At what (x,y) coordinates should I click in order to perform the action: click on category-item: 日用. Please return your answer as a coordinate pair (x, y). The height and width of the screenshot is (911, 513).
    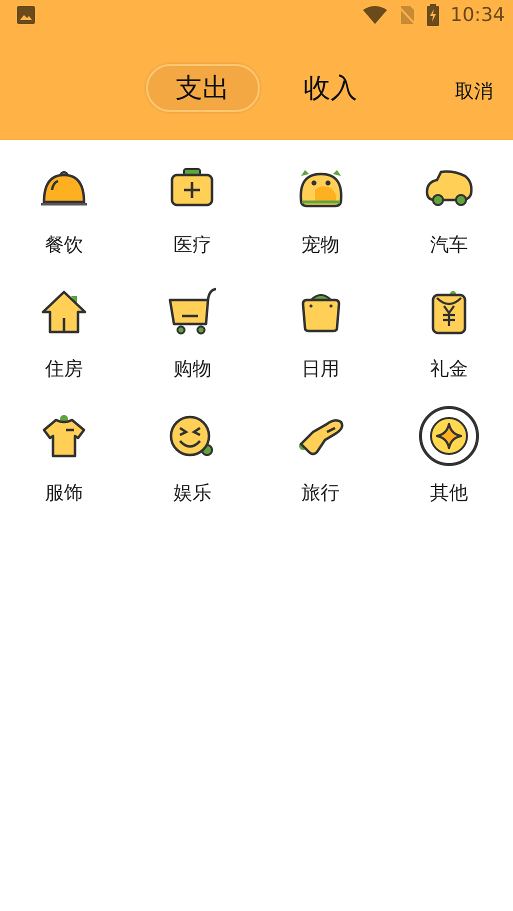
    Looking at the image, I should click on (320, 326).